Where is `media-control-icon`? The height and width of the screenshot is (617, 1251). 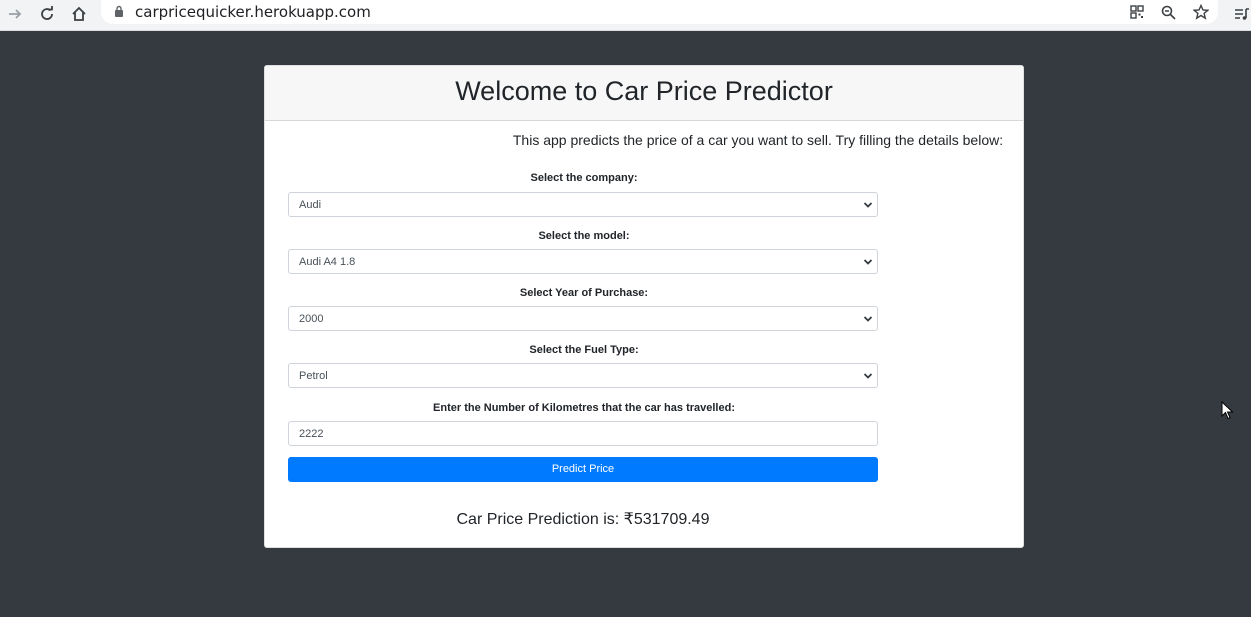
media-control-icon is located at coordinates (1240, 14).